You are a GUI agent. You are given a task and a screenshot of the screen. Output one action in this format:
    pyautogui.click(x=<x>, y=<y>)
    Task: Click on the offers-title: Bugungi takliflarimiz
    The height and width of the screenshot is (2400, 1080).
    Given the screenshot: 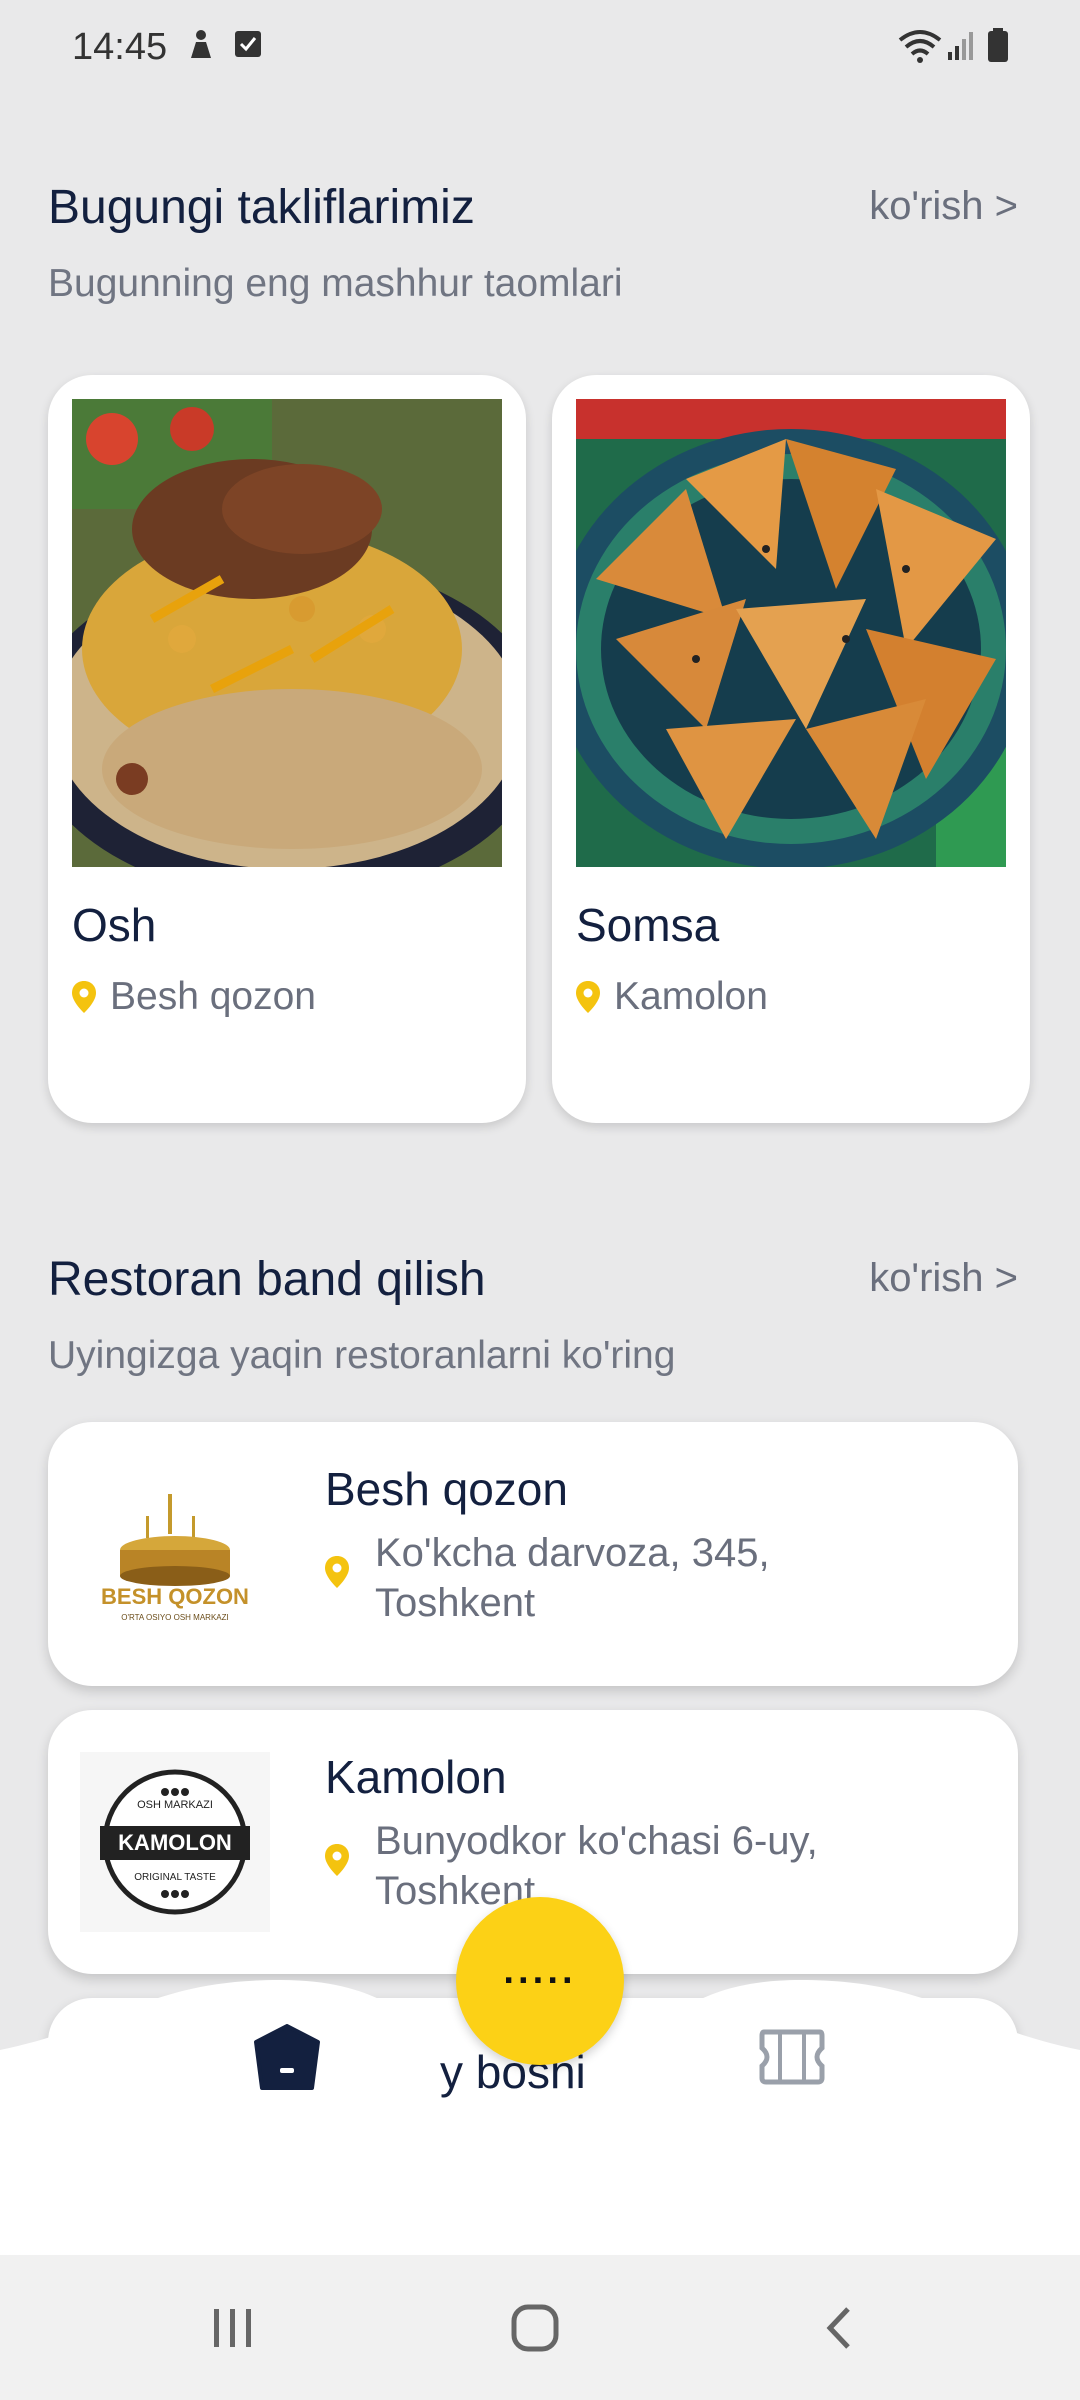 What is the action you would take?
    pyautogui.click(x=261, y=207)
    